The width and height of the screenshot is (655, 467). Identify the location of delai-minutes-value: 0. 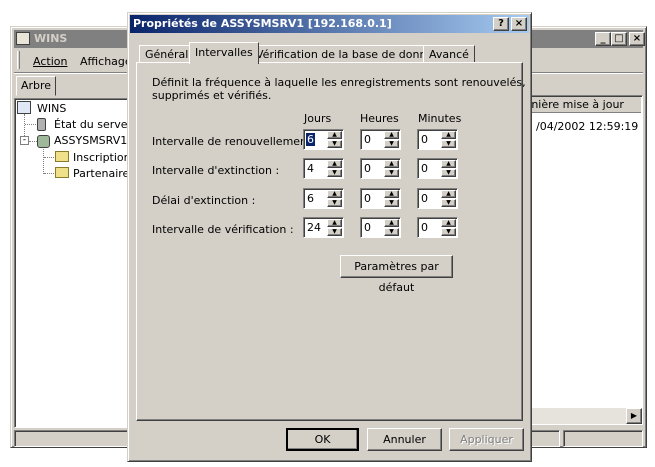
(424, 198).